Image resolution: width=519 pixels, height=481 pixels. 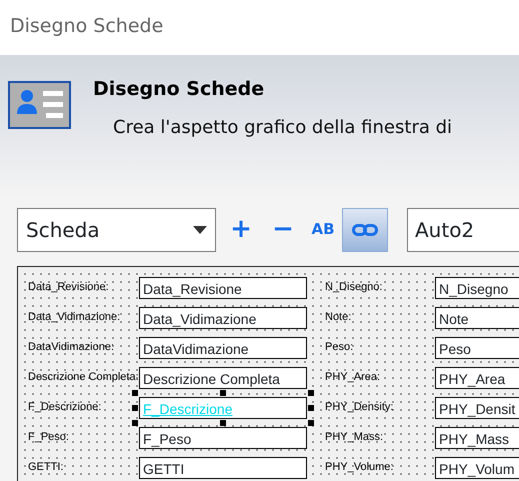 What do you see at coordinates (477, 348) in the screenshot?
I see `text-field: Peso` at bounding box center [477, 348].